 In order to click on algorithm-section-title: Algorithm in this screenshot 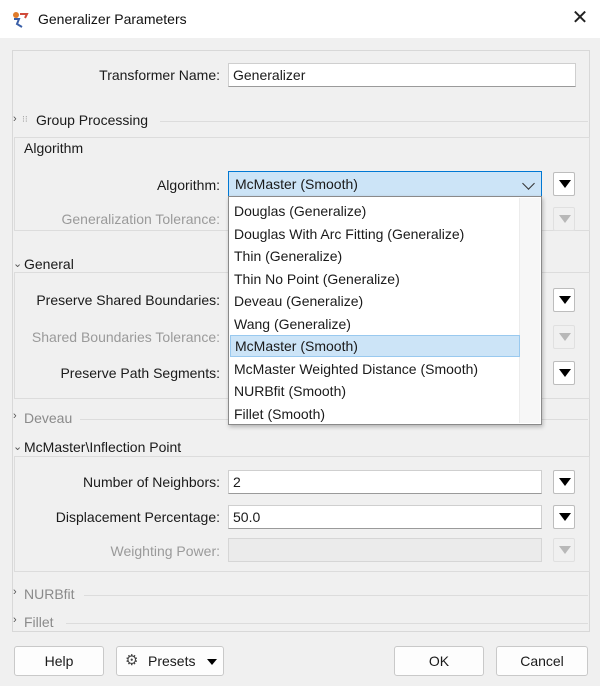, I will do `click(54, 148)`.